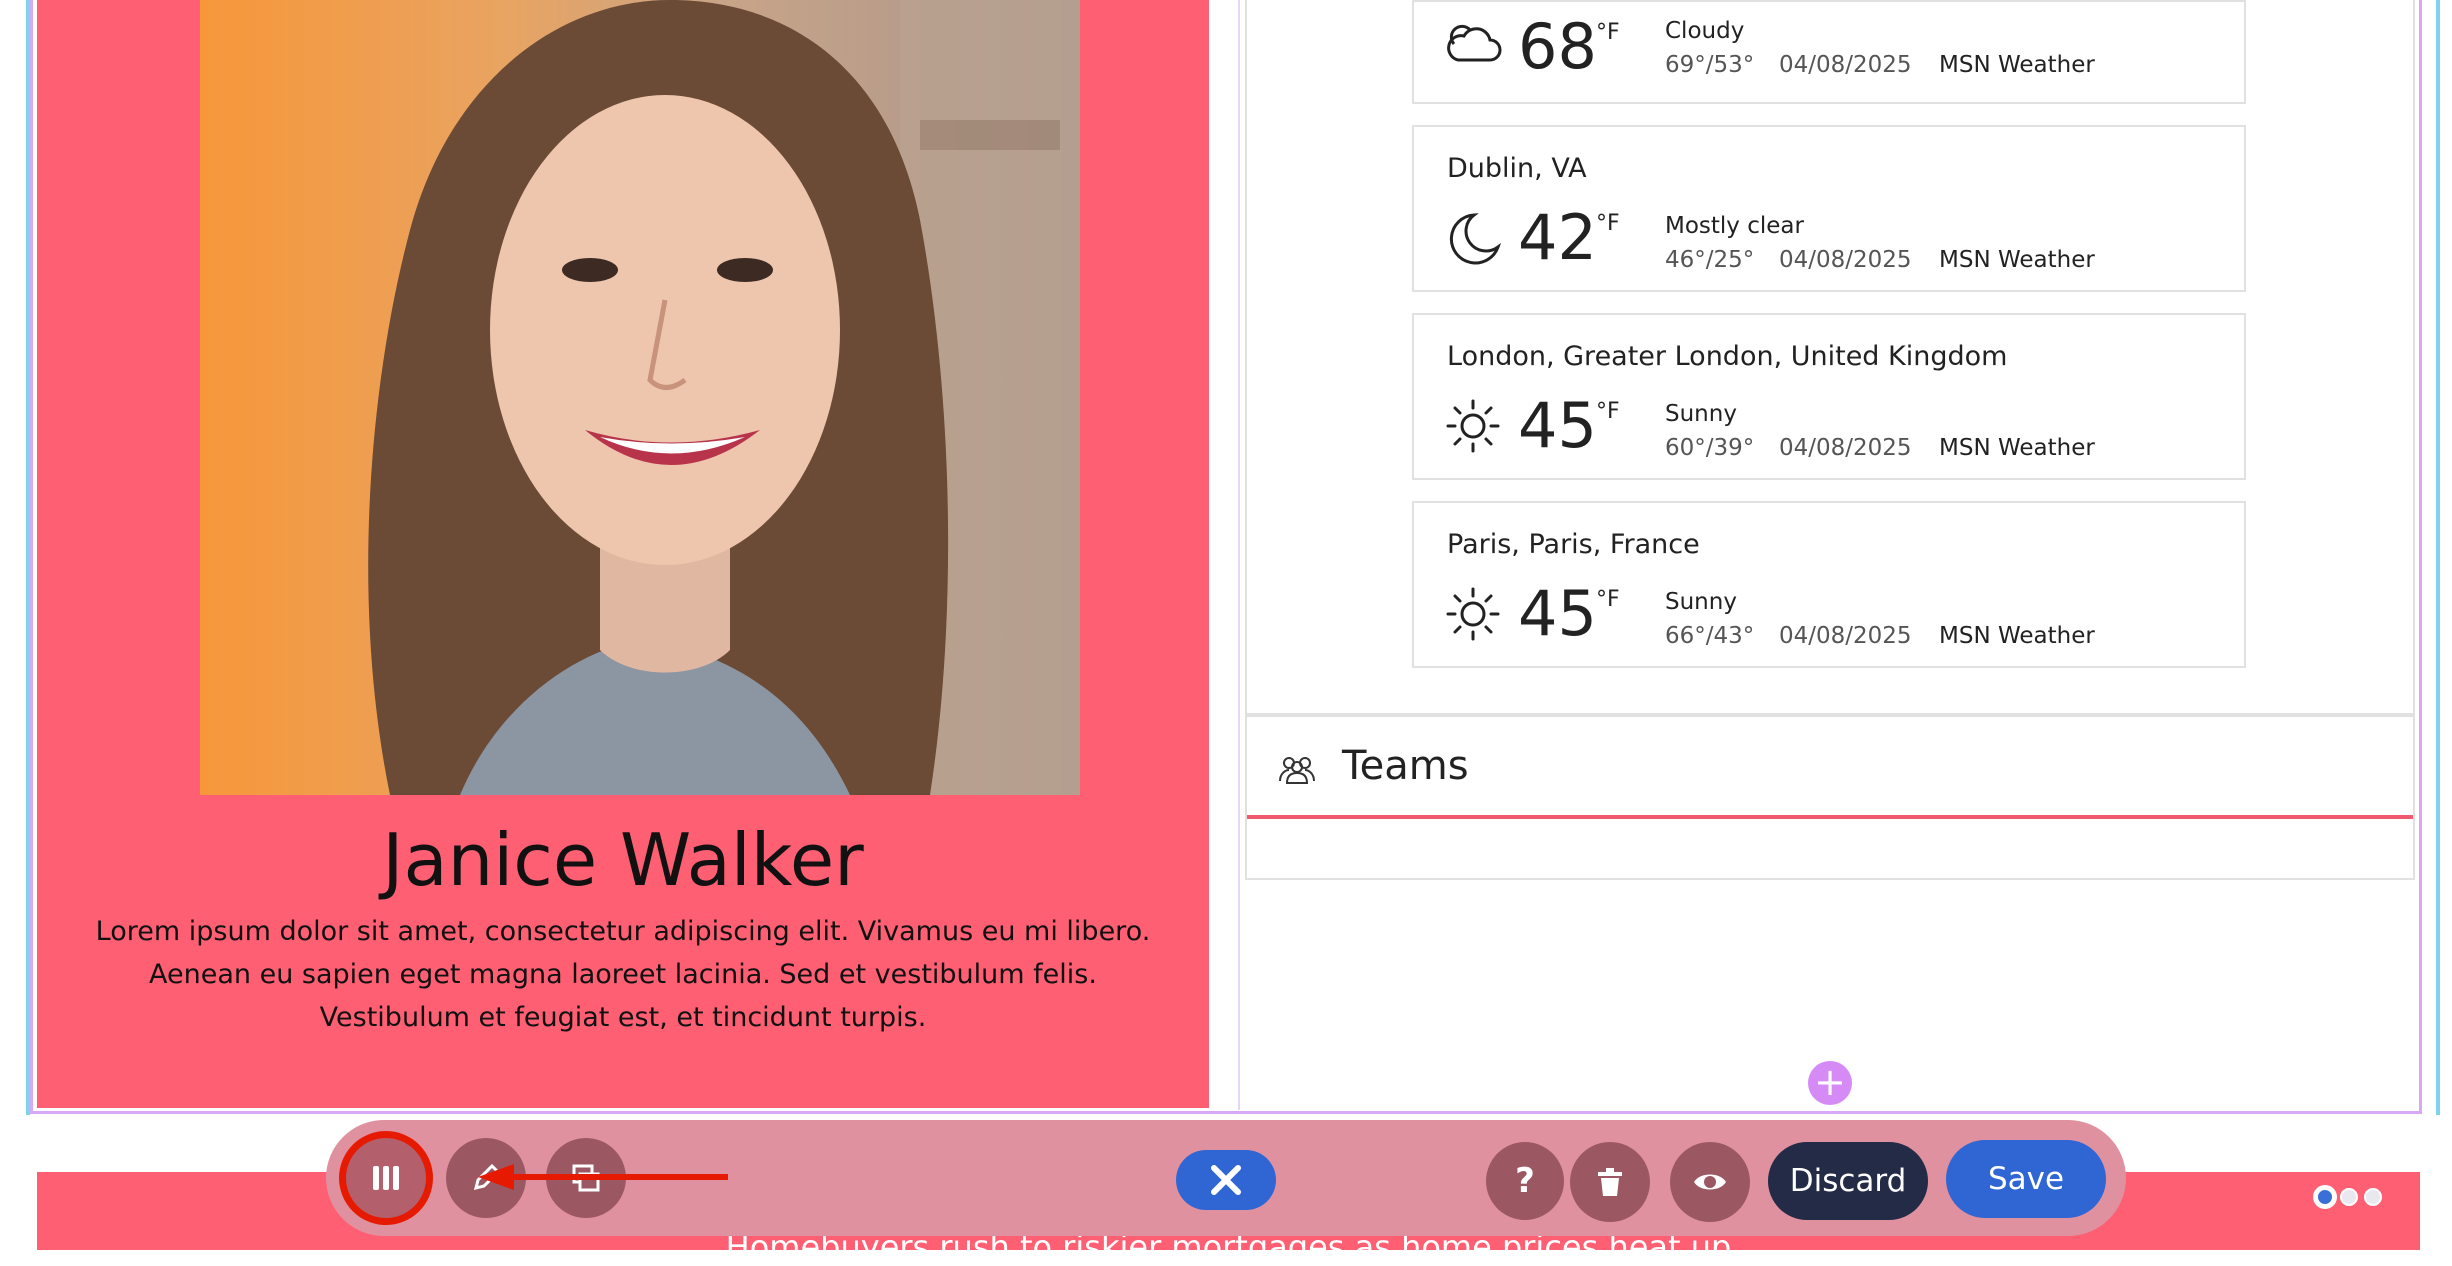  I want to click on teams-header: Teams, so click(1830, 768).